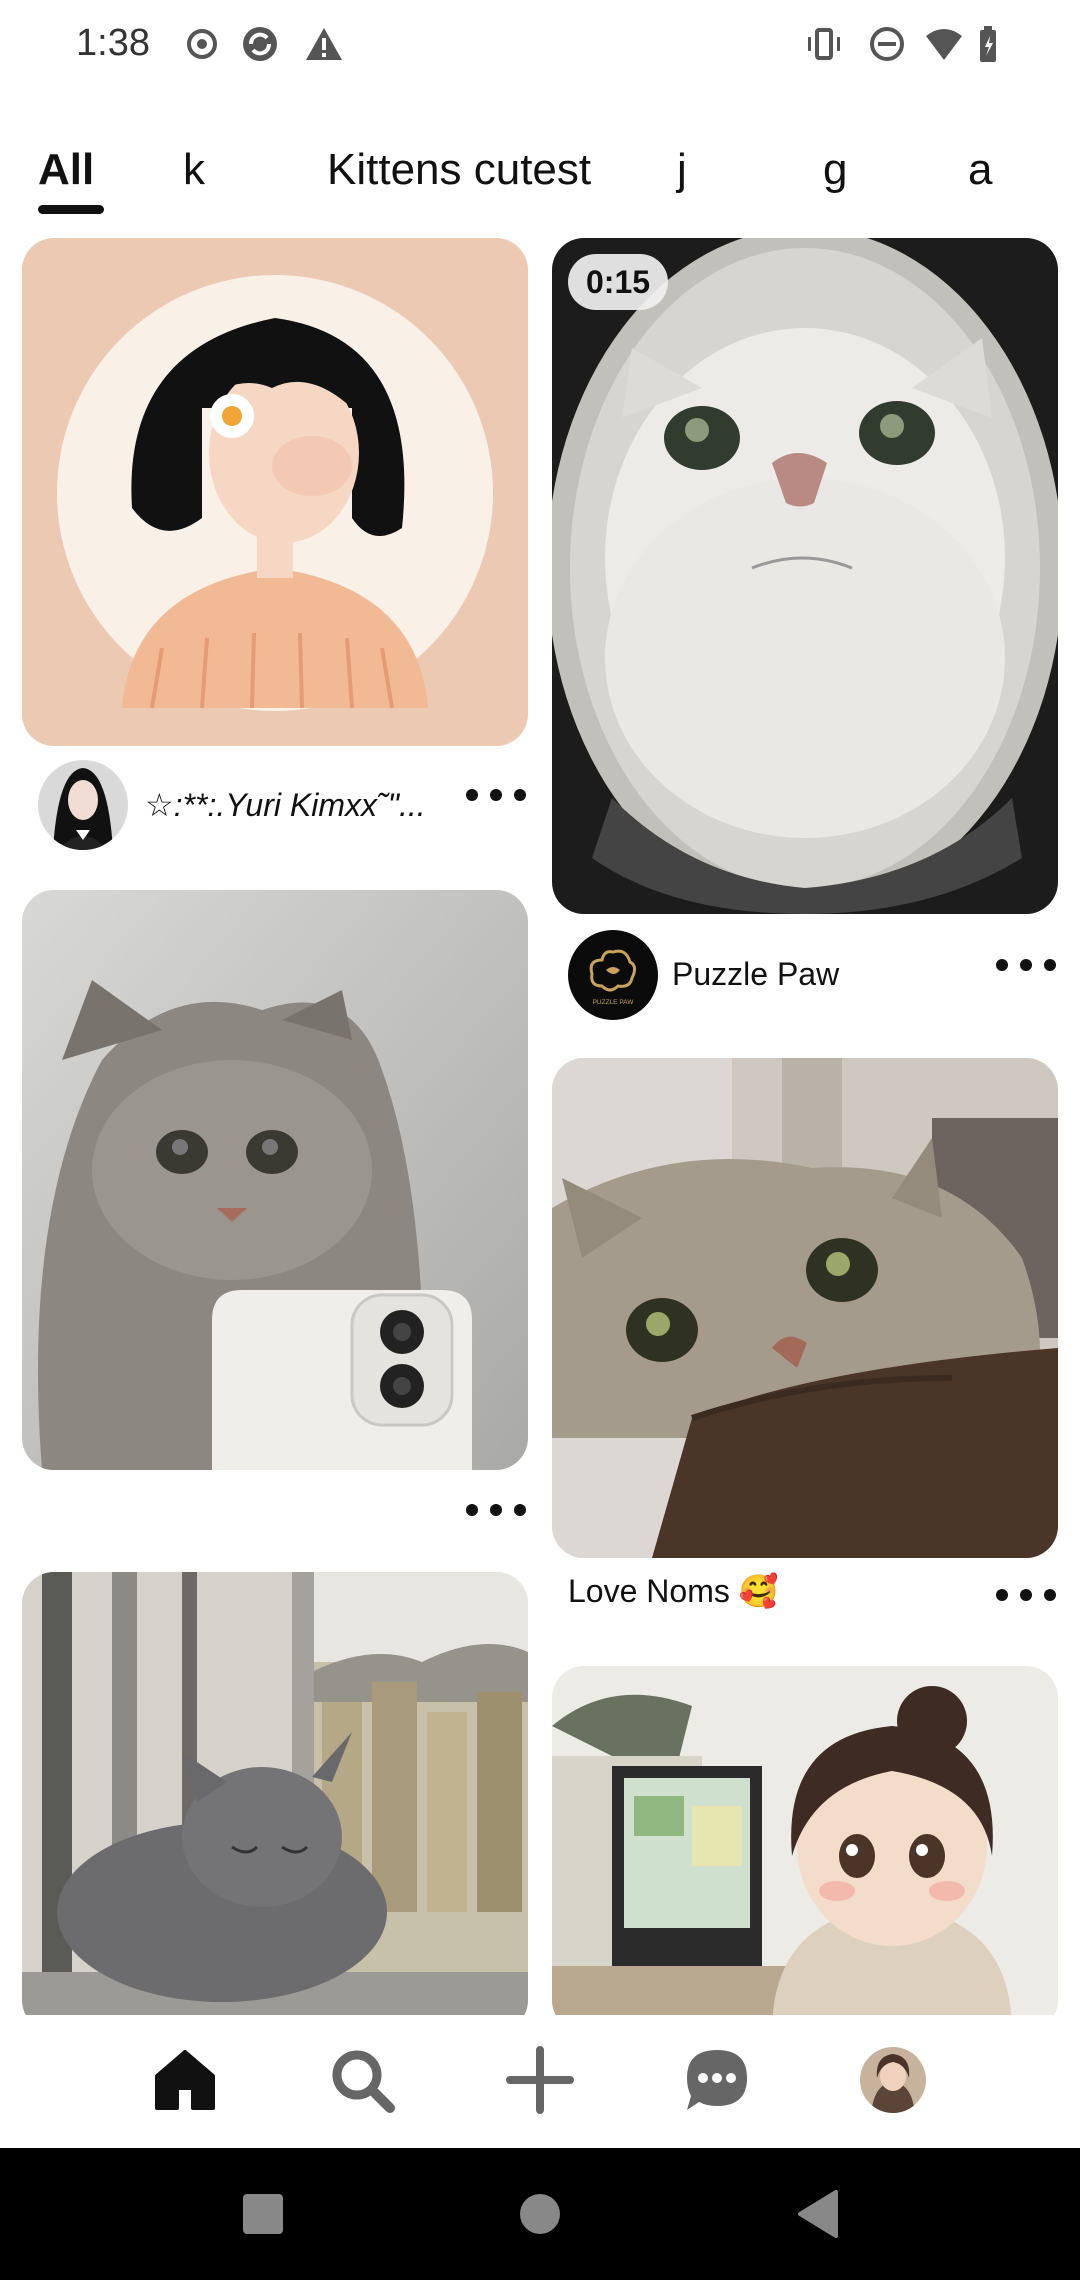 The width and height of the screenshot is (1080, 2280). I want to click on home-button, so click(540, 2214).